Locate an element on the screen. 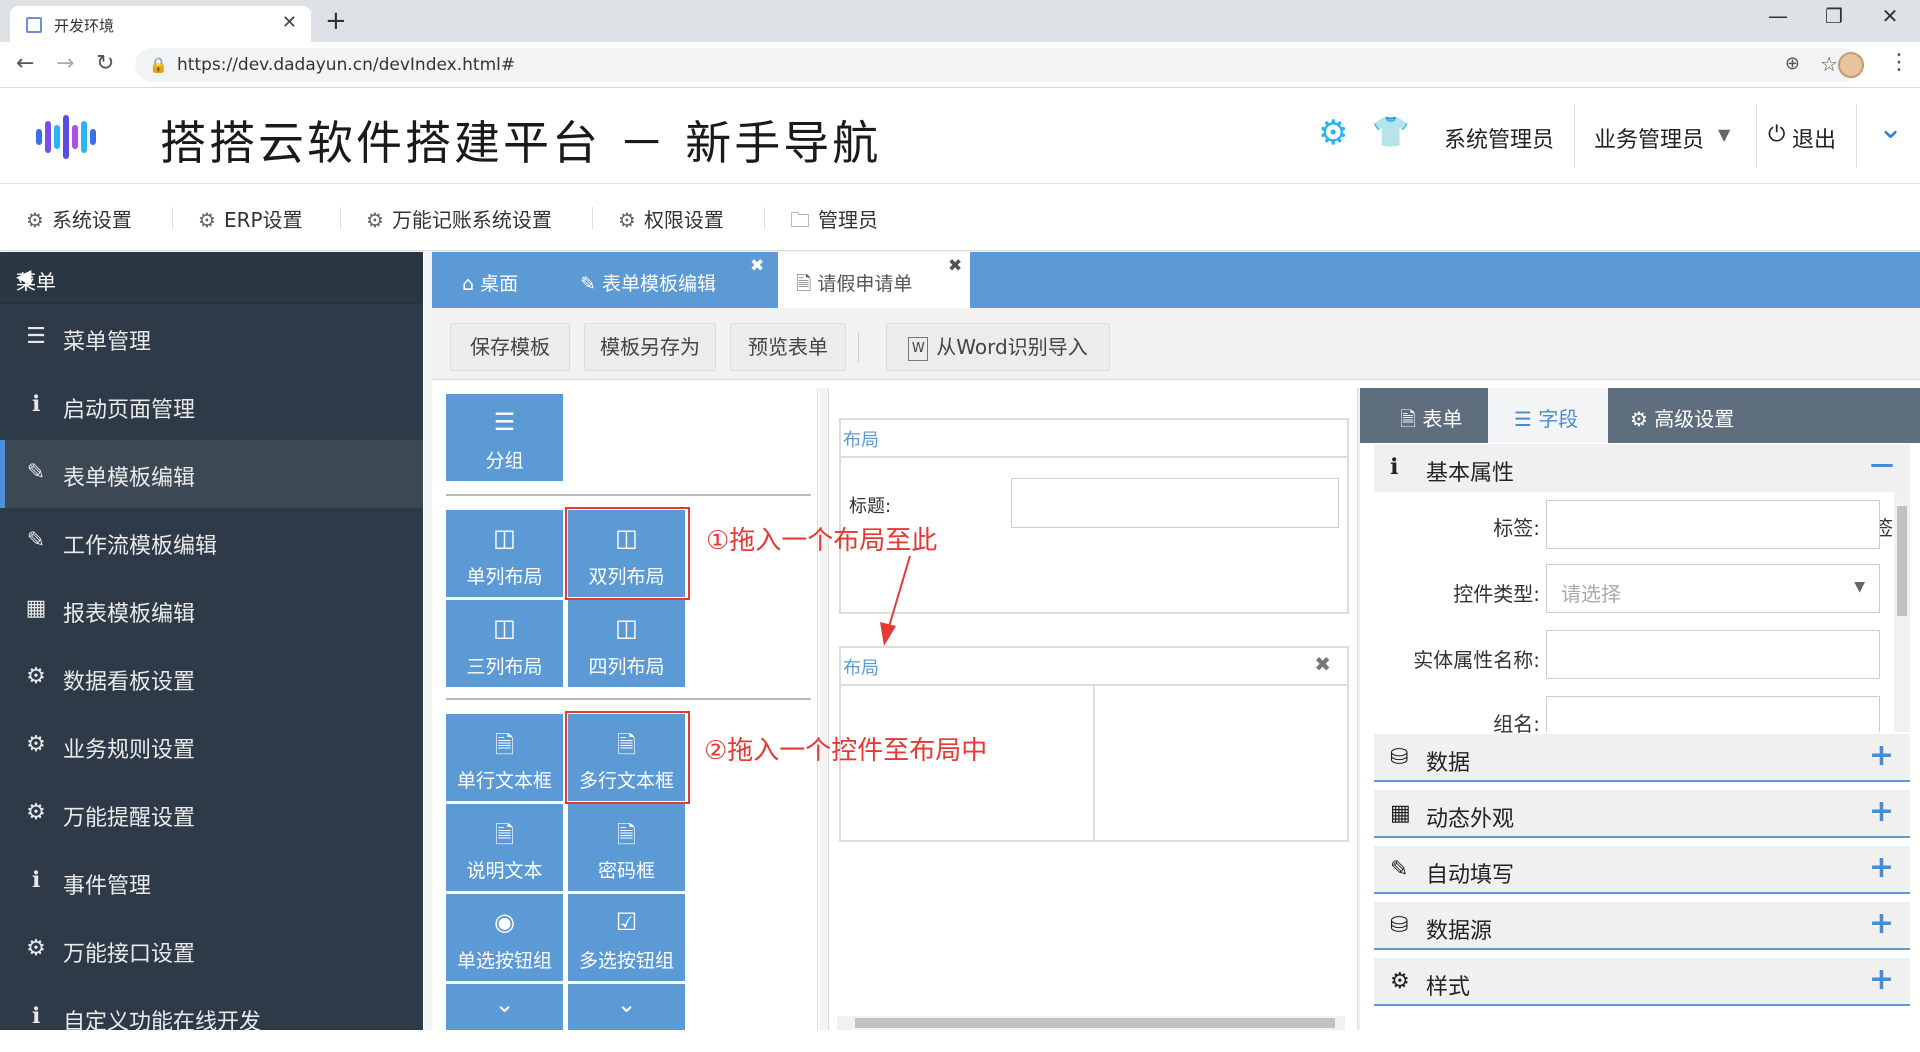 This screenshot has height=1052, width=1920. sidebar-item-startup-pages: ℹ 启动页面管理 is located at coordinates (211, 406).